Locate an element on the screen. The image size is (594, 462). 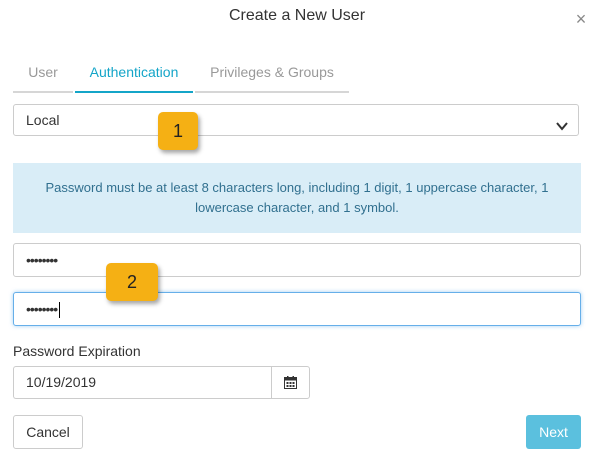
callout-2: 2 is located at coordinates (132, 282).